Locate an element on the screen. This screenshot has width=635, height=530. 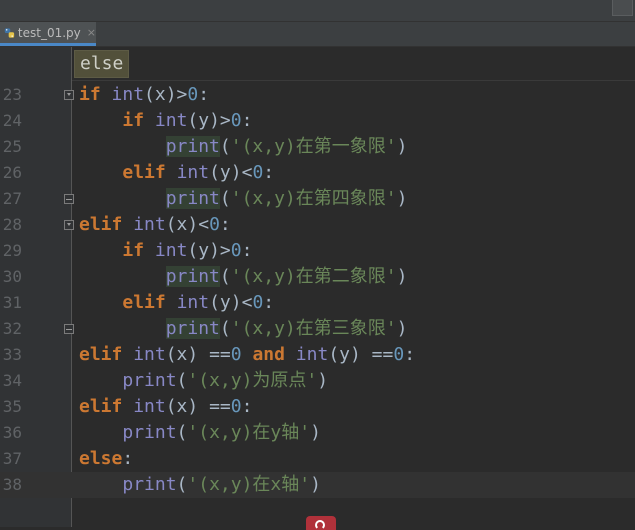
code-line: 26 elif int(y)<0: is located at coordinates (317, 173).